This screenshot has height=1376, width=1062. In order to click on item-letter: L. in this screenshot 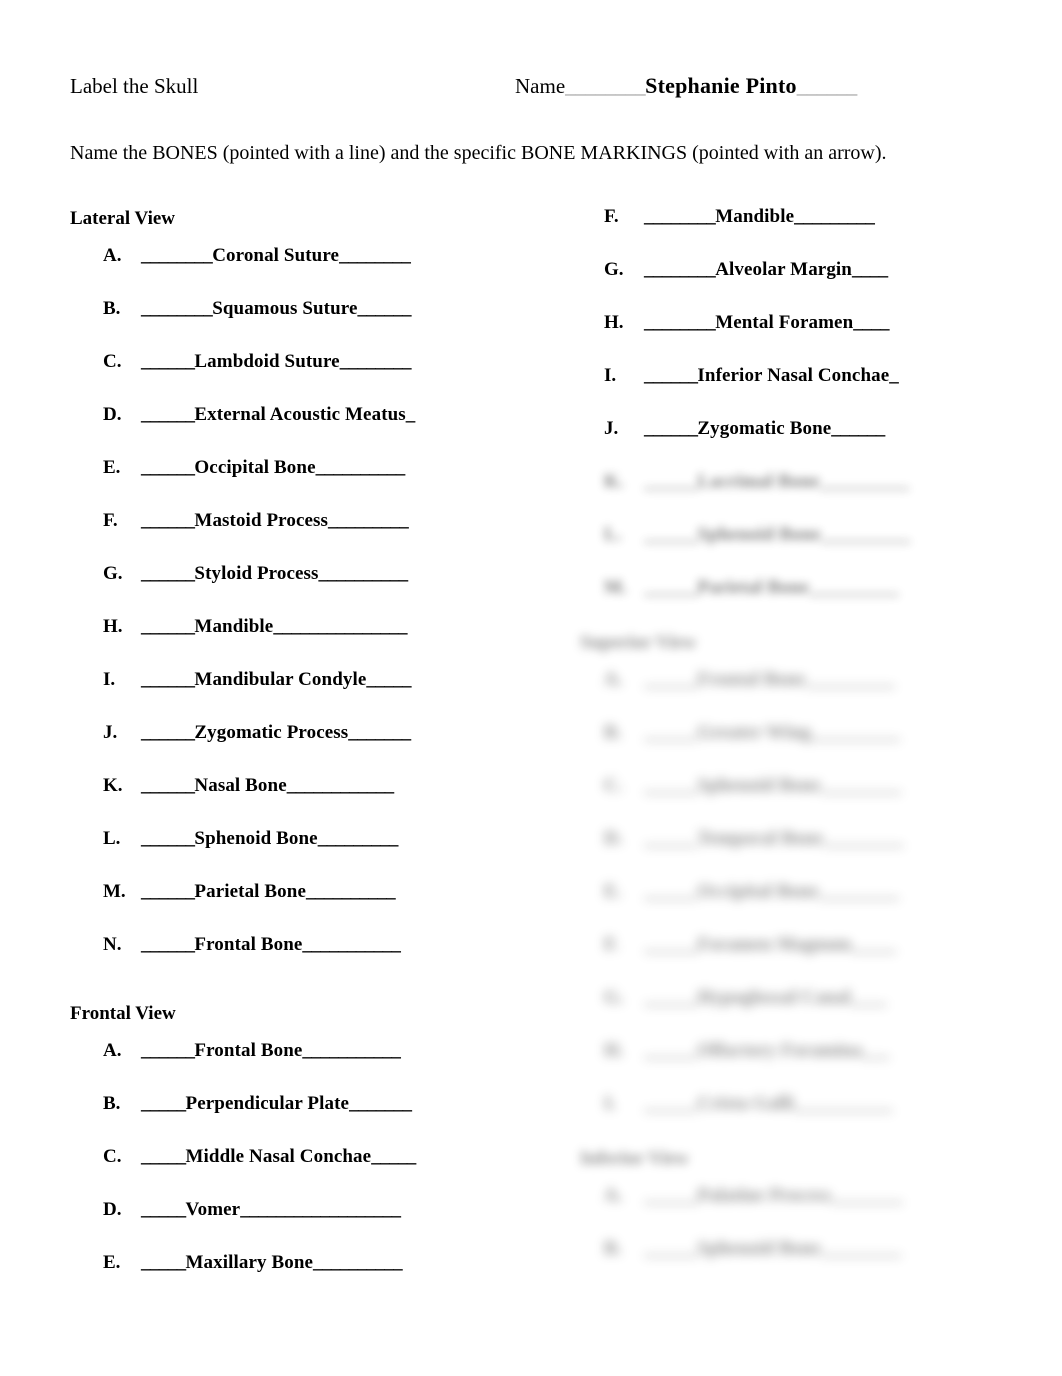, I will do `click(613, 534)`.